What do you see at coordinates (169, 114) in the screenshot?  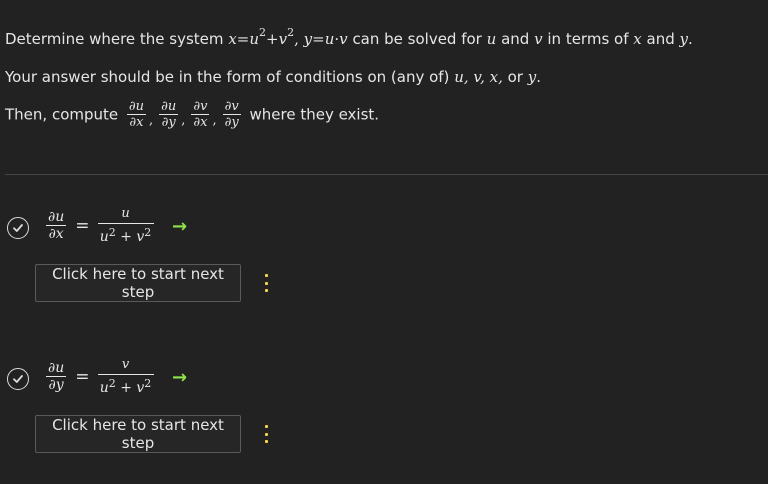 I see `derivative-du-dy: ∂u ∂y` at bounding box center [169, 114].